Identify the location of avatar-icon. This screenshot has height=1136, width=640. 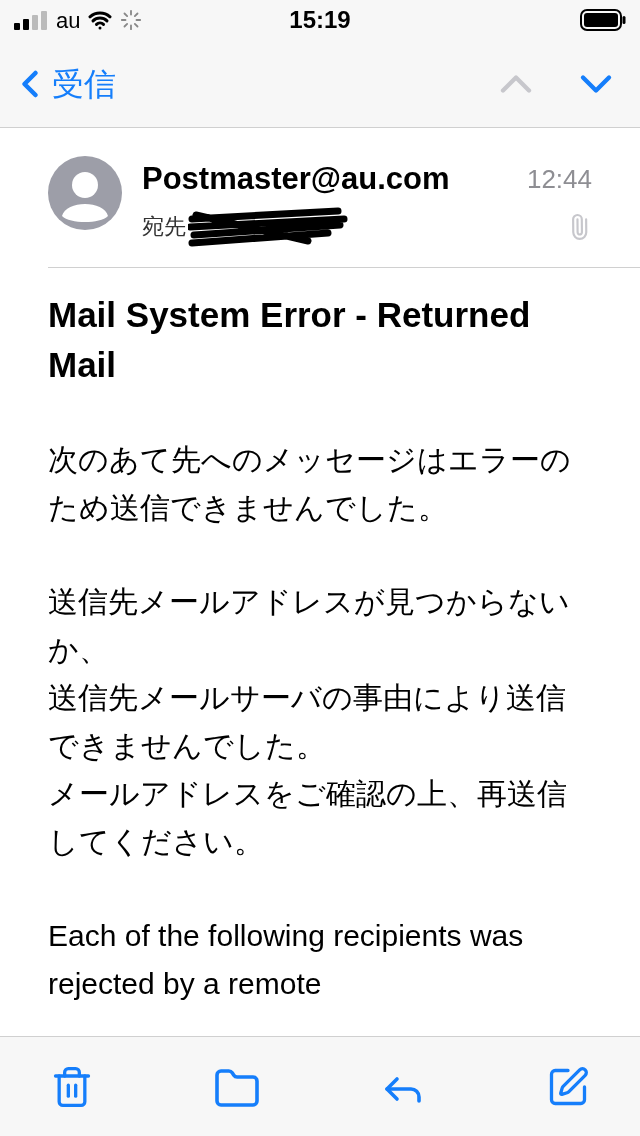
(85, 193).